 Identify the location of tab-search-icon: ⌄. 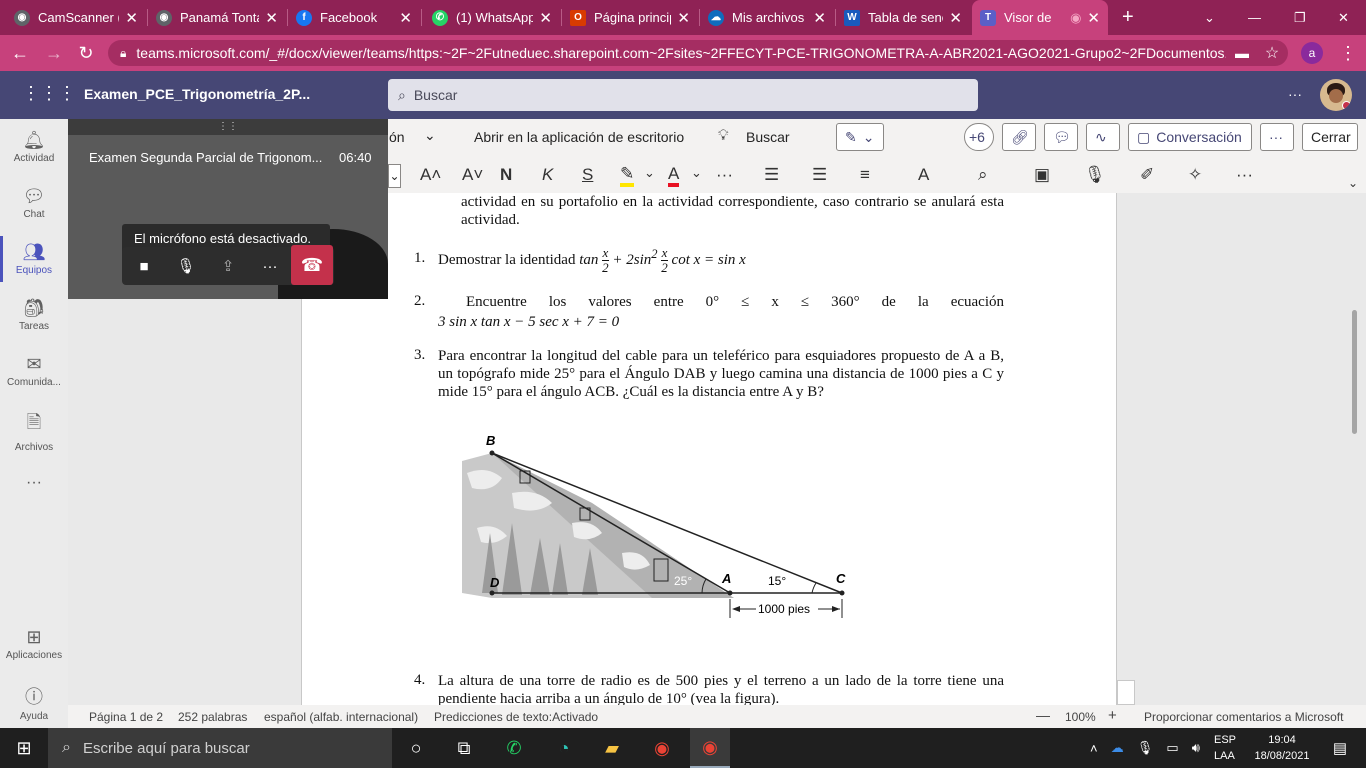
(1208, 17).